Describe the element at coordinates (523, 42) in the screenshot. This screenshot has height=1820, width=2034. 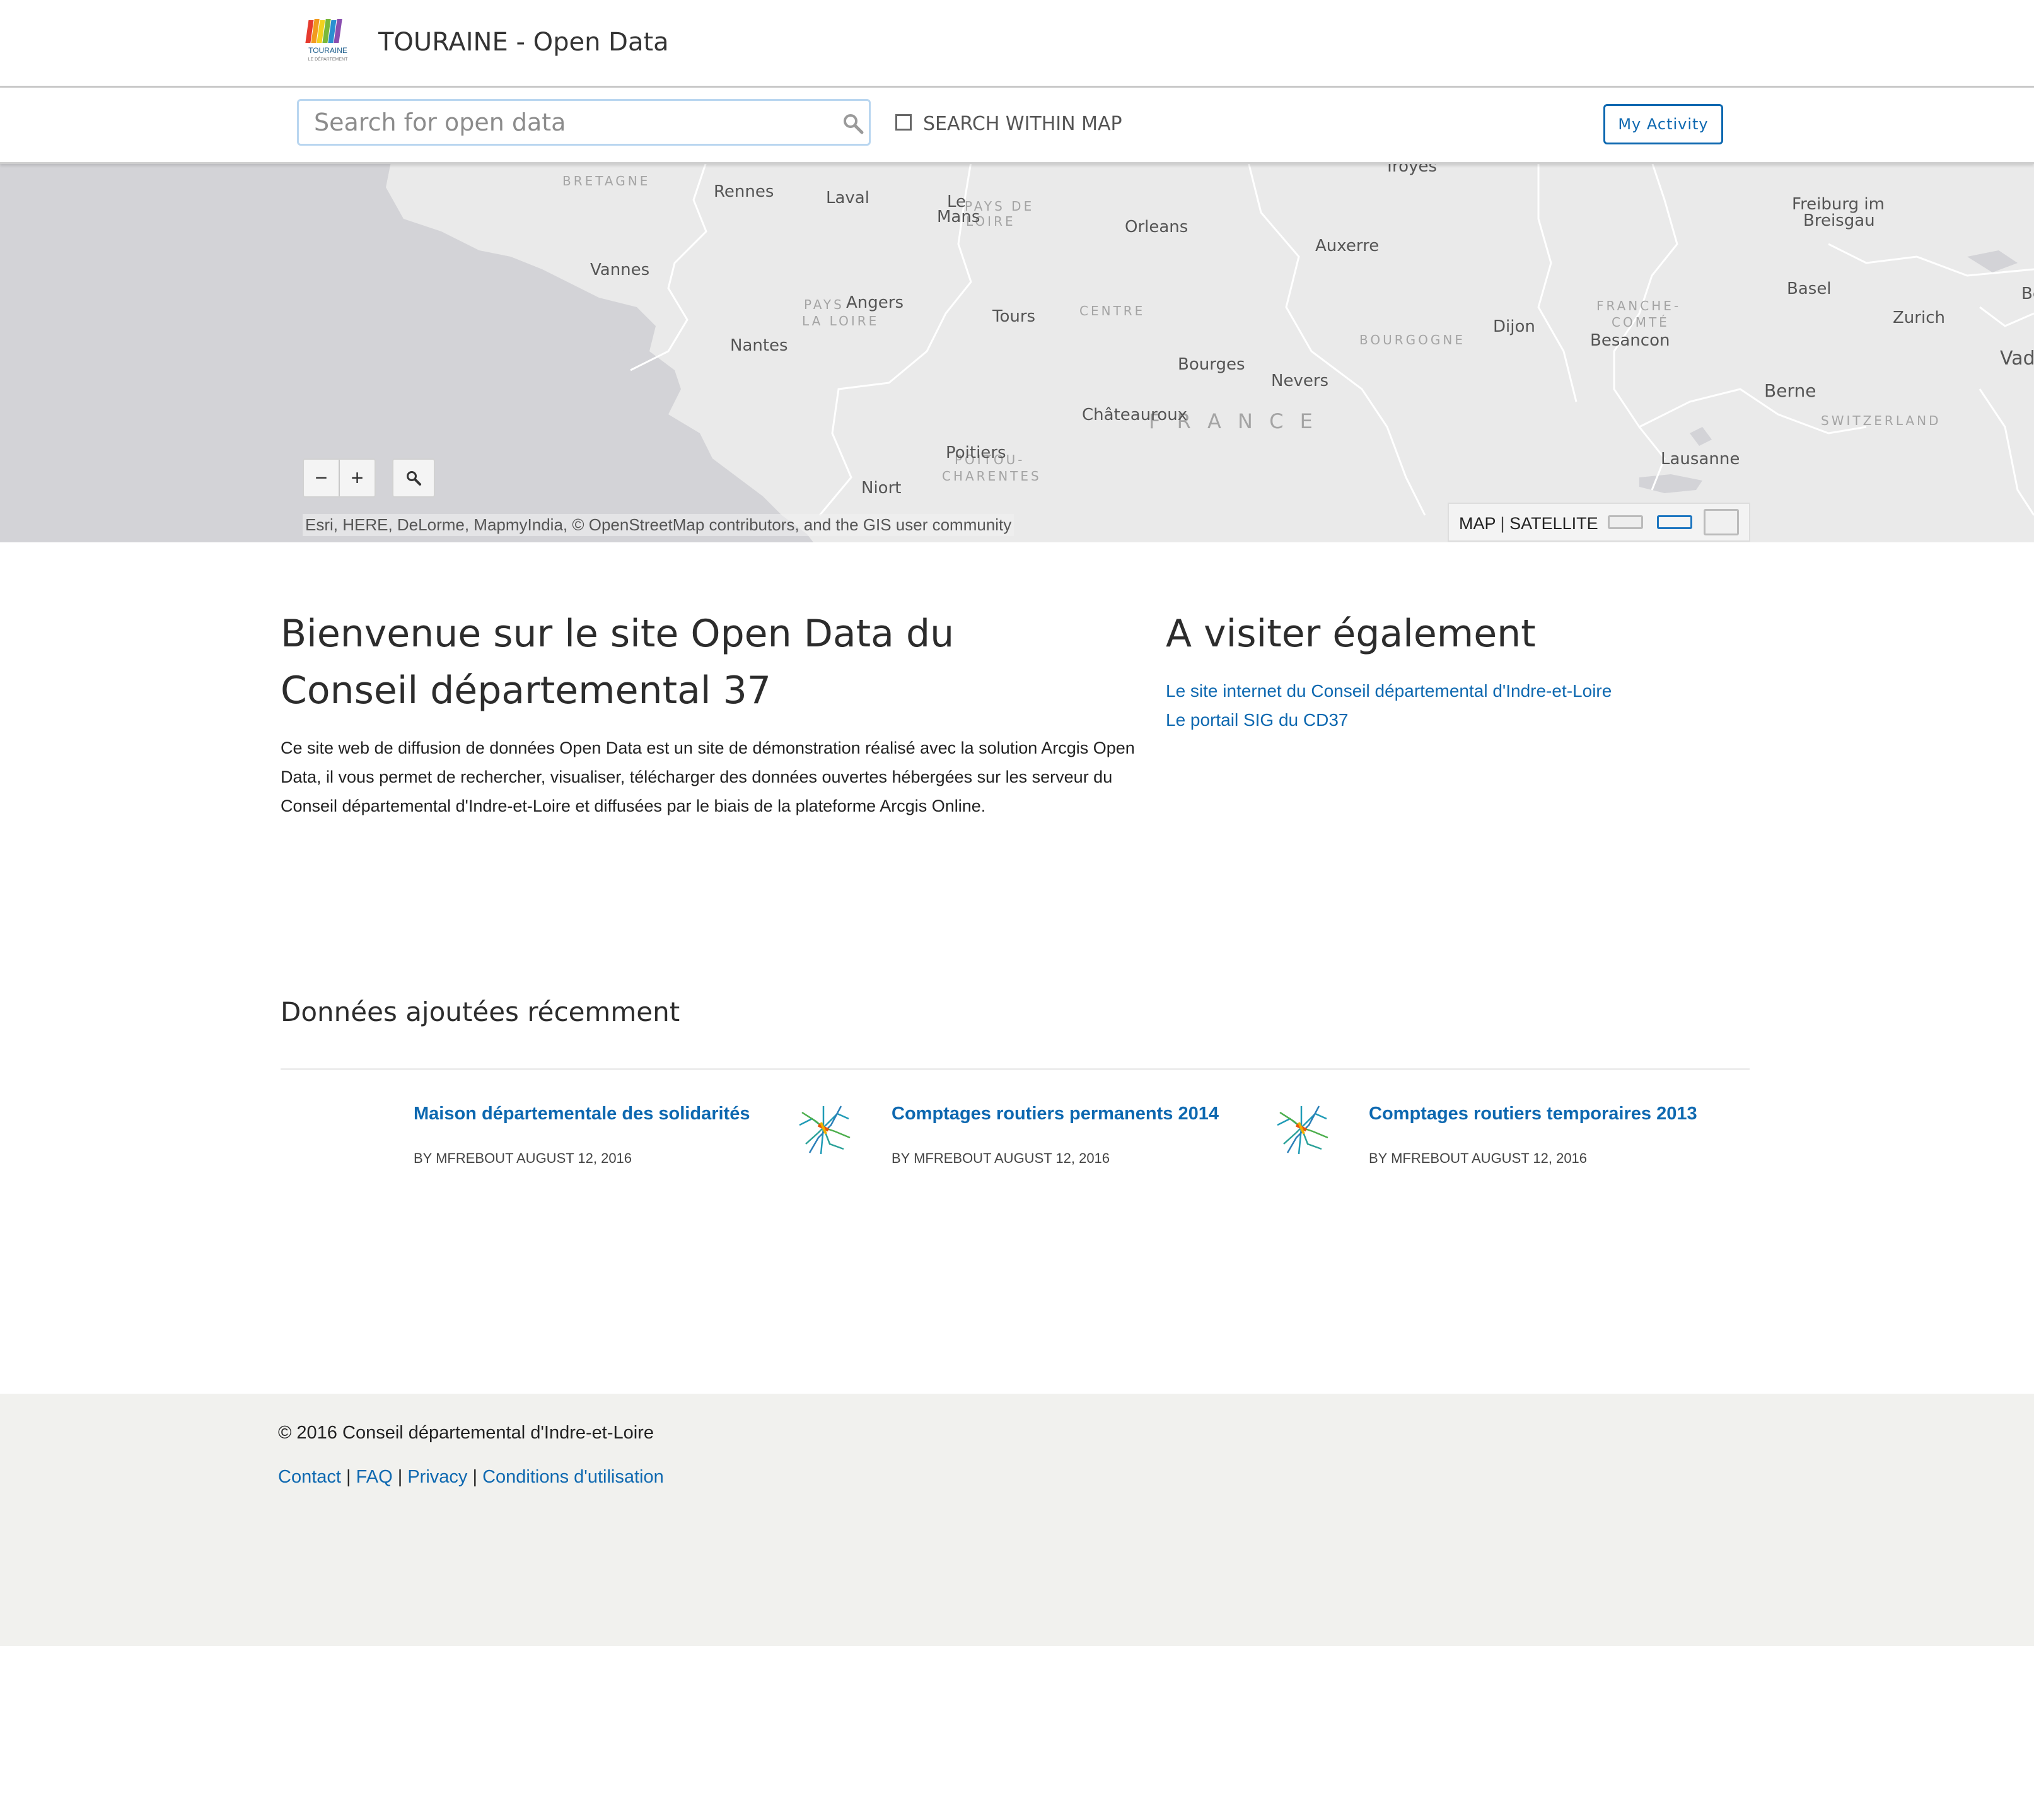
I see `site-title: TOURAINE - Open Data` at that location.